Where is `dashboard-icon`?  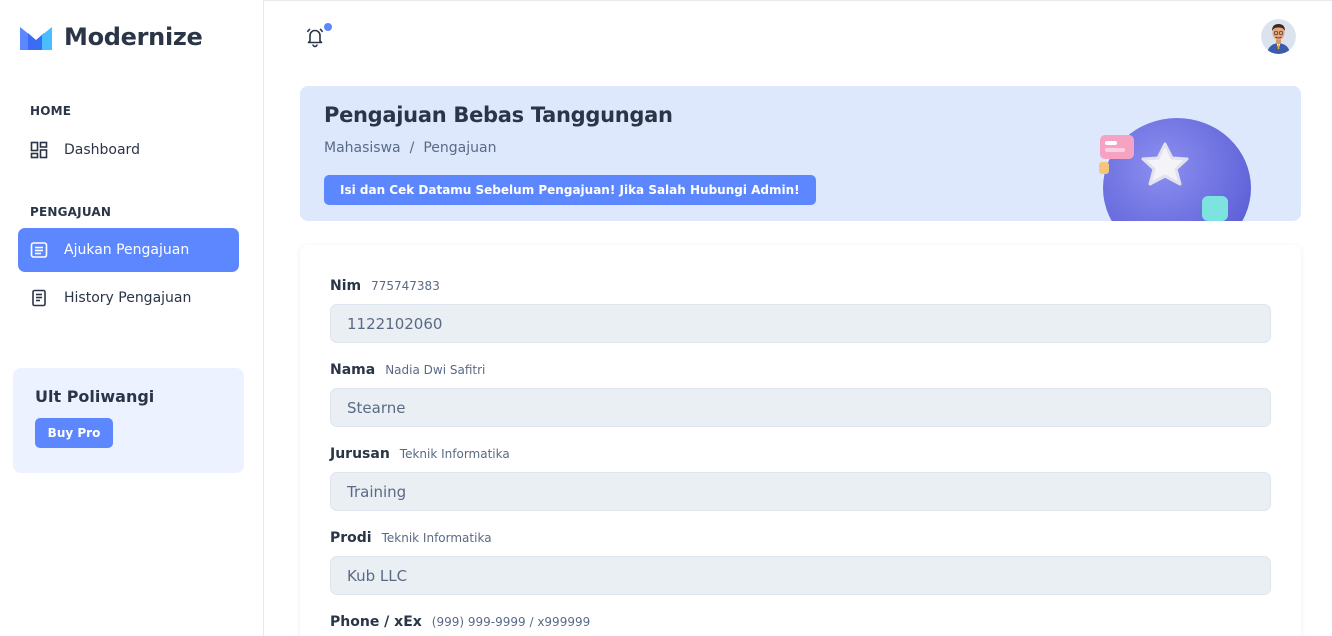 dashboard-icon is located at coordinates (39, 150).